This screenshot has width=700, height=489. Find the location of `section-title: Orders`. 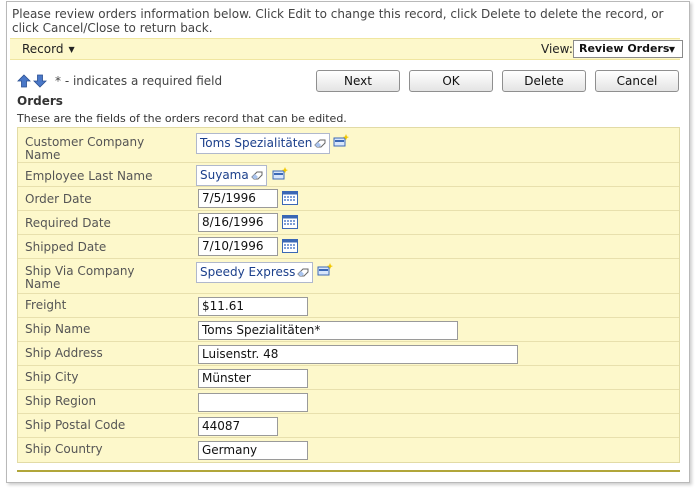

section-title: Orders is located at coordinates (40, 101).